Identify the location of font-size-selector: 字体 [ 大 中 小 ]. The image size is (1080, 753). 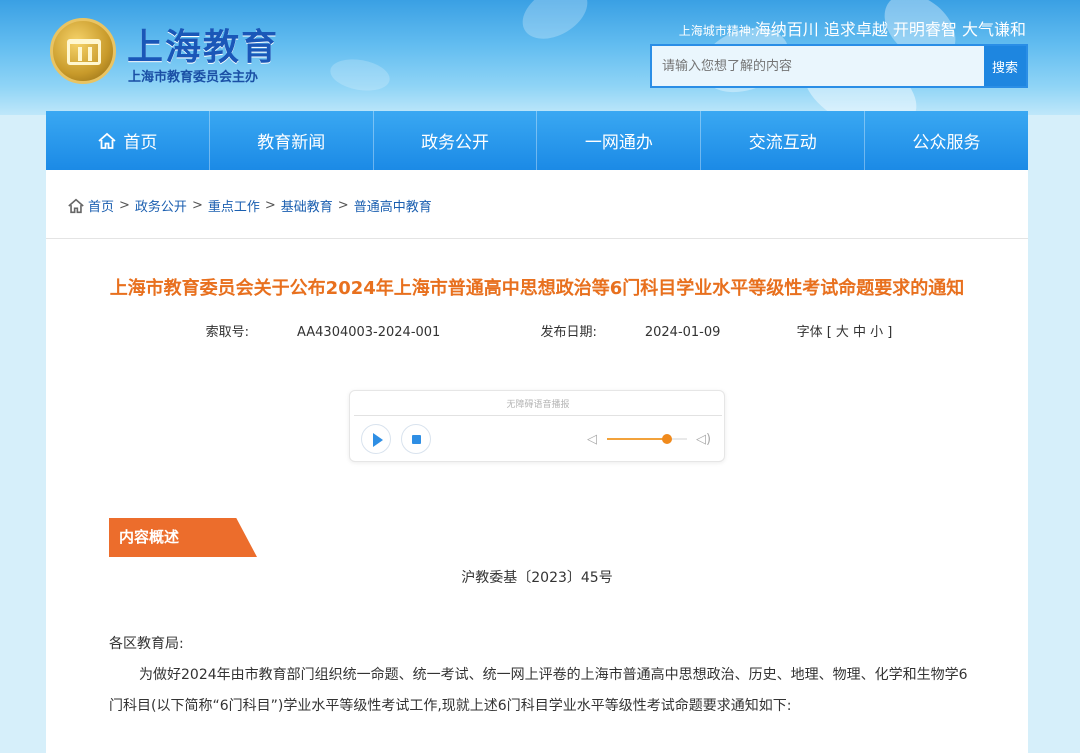
(845, 332).